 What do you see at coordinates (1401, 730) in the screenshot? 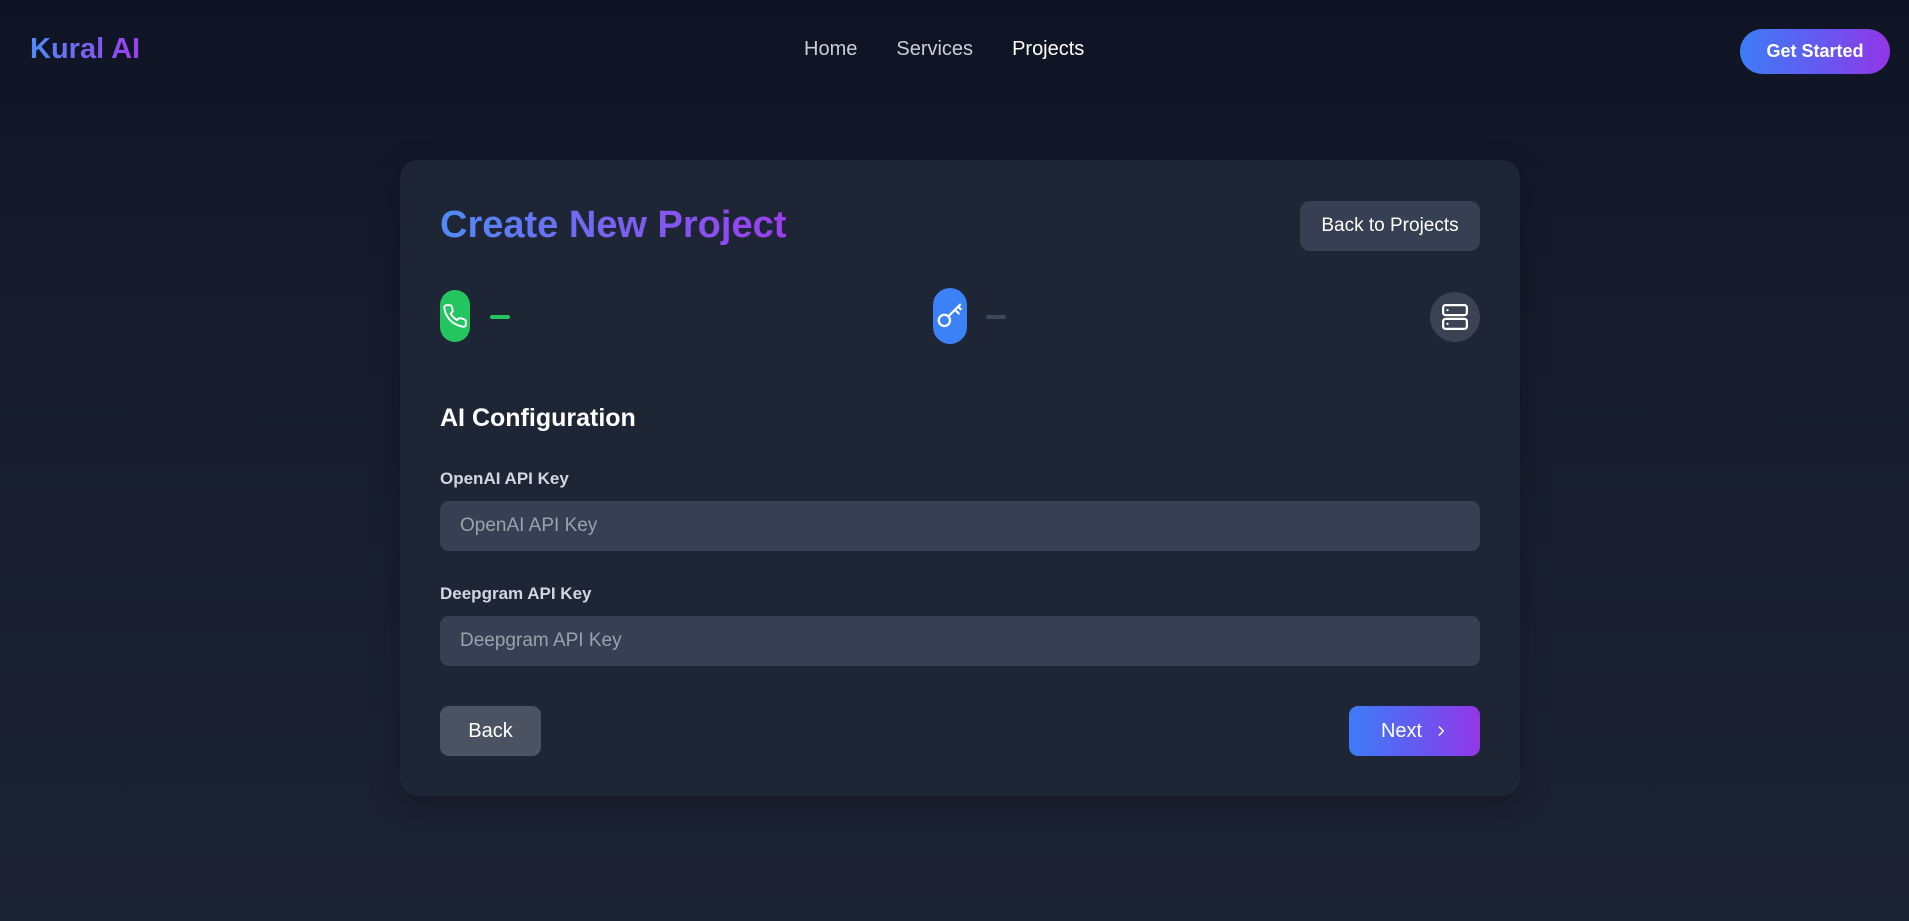
I see `next-button-label: Next` at bounding box center [1401, 730].